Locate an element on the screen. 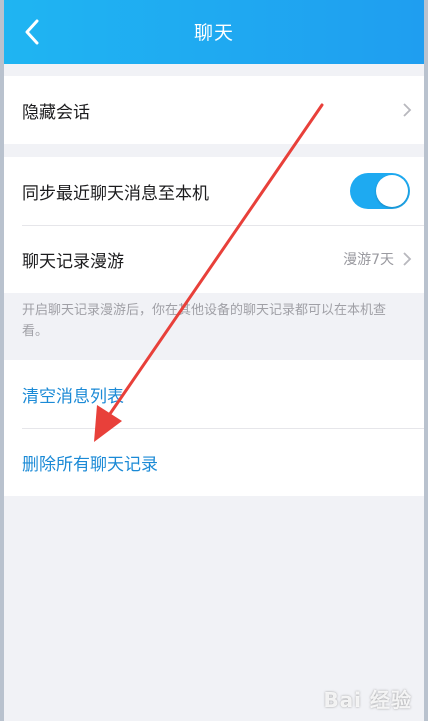 Image resolution: width=428 pixels, height=721 pixels. watermark-logo: Bai 经验 is located at coordinates (367, 700).